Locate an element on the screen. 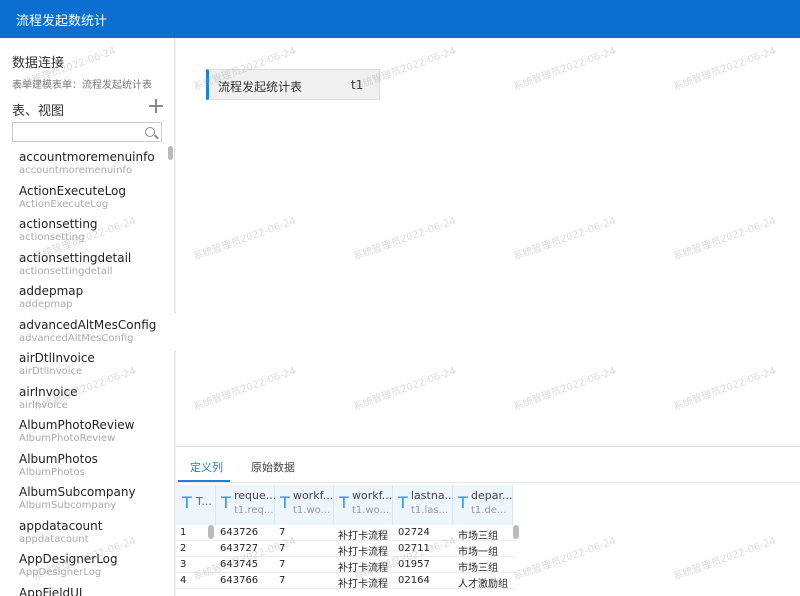 This screenshot has height=596, width=800. tables-views-title: 表、视图 is located at coordinates (38, 111).